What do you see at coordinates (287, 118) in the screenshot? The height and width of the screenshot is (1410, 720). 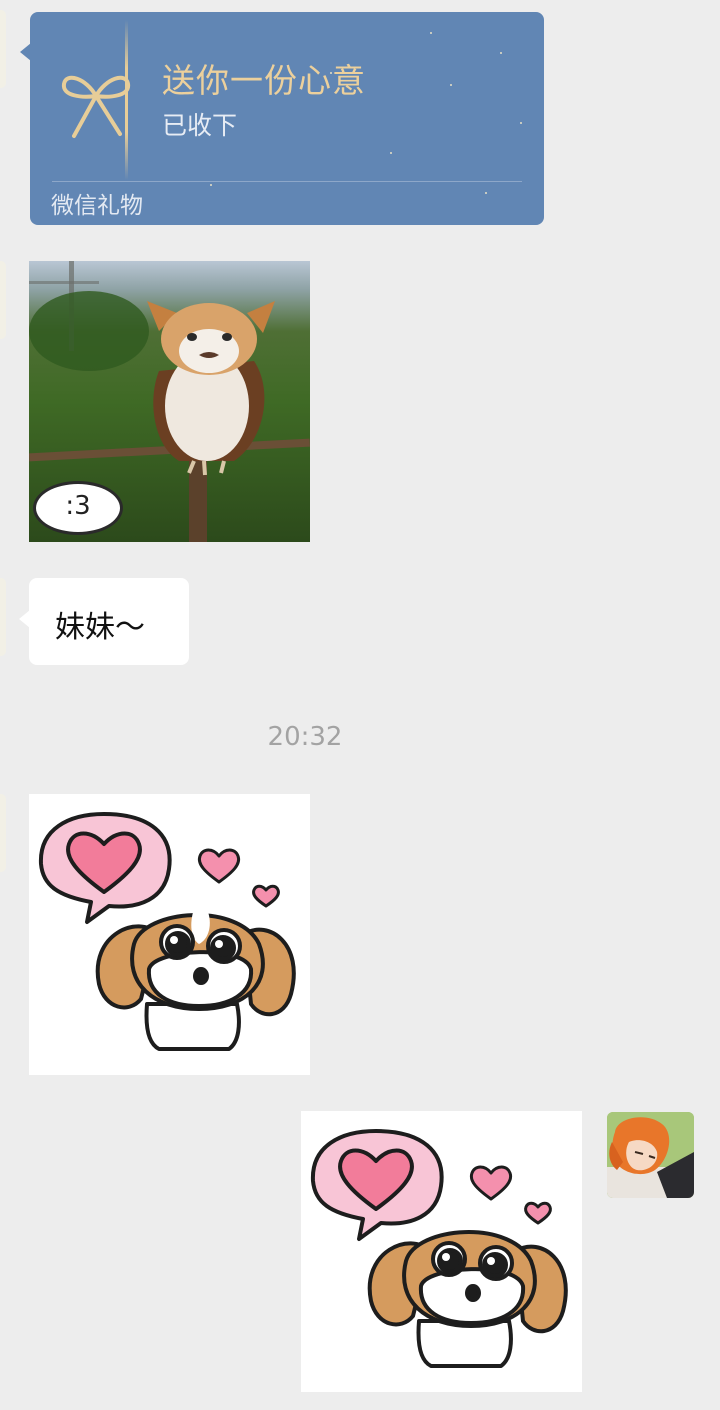 I see `gift-card-message: 送你一份心意 已收下 微信礼物` at bounding box center [287, 118].